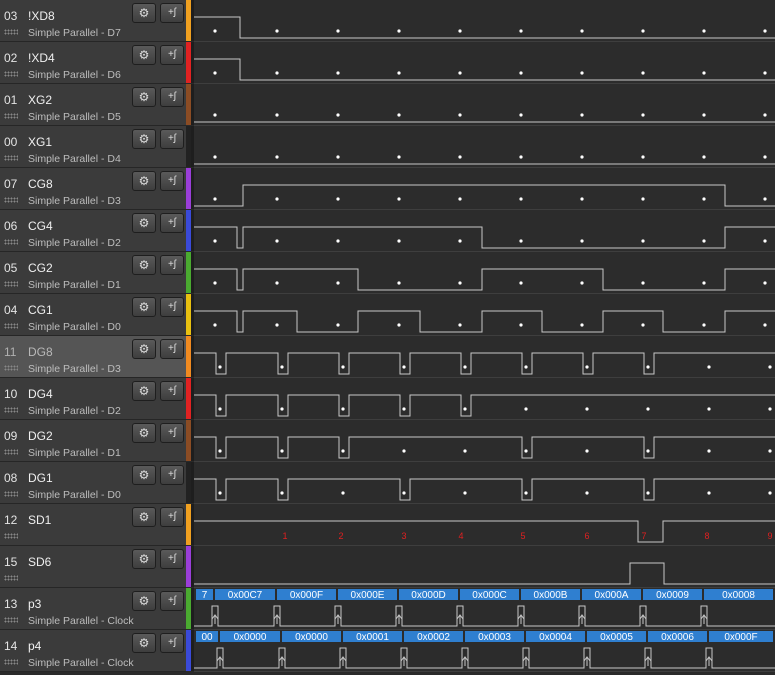 This screenshot has width=775, height=675. I want to click on channel-name: CG1, so click(40, 310).